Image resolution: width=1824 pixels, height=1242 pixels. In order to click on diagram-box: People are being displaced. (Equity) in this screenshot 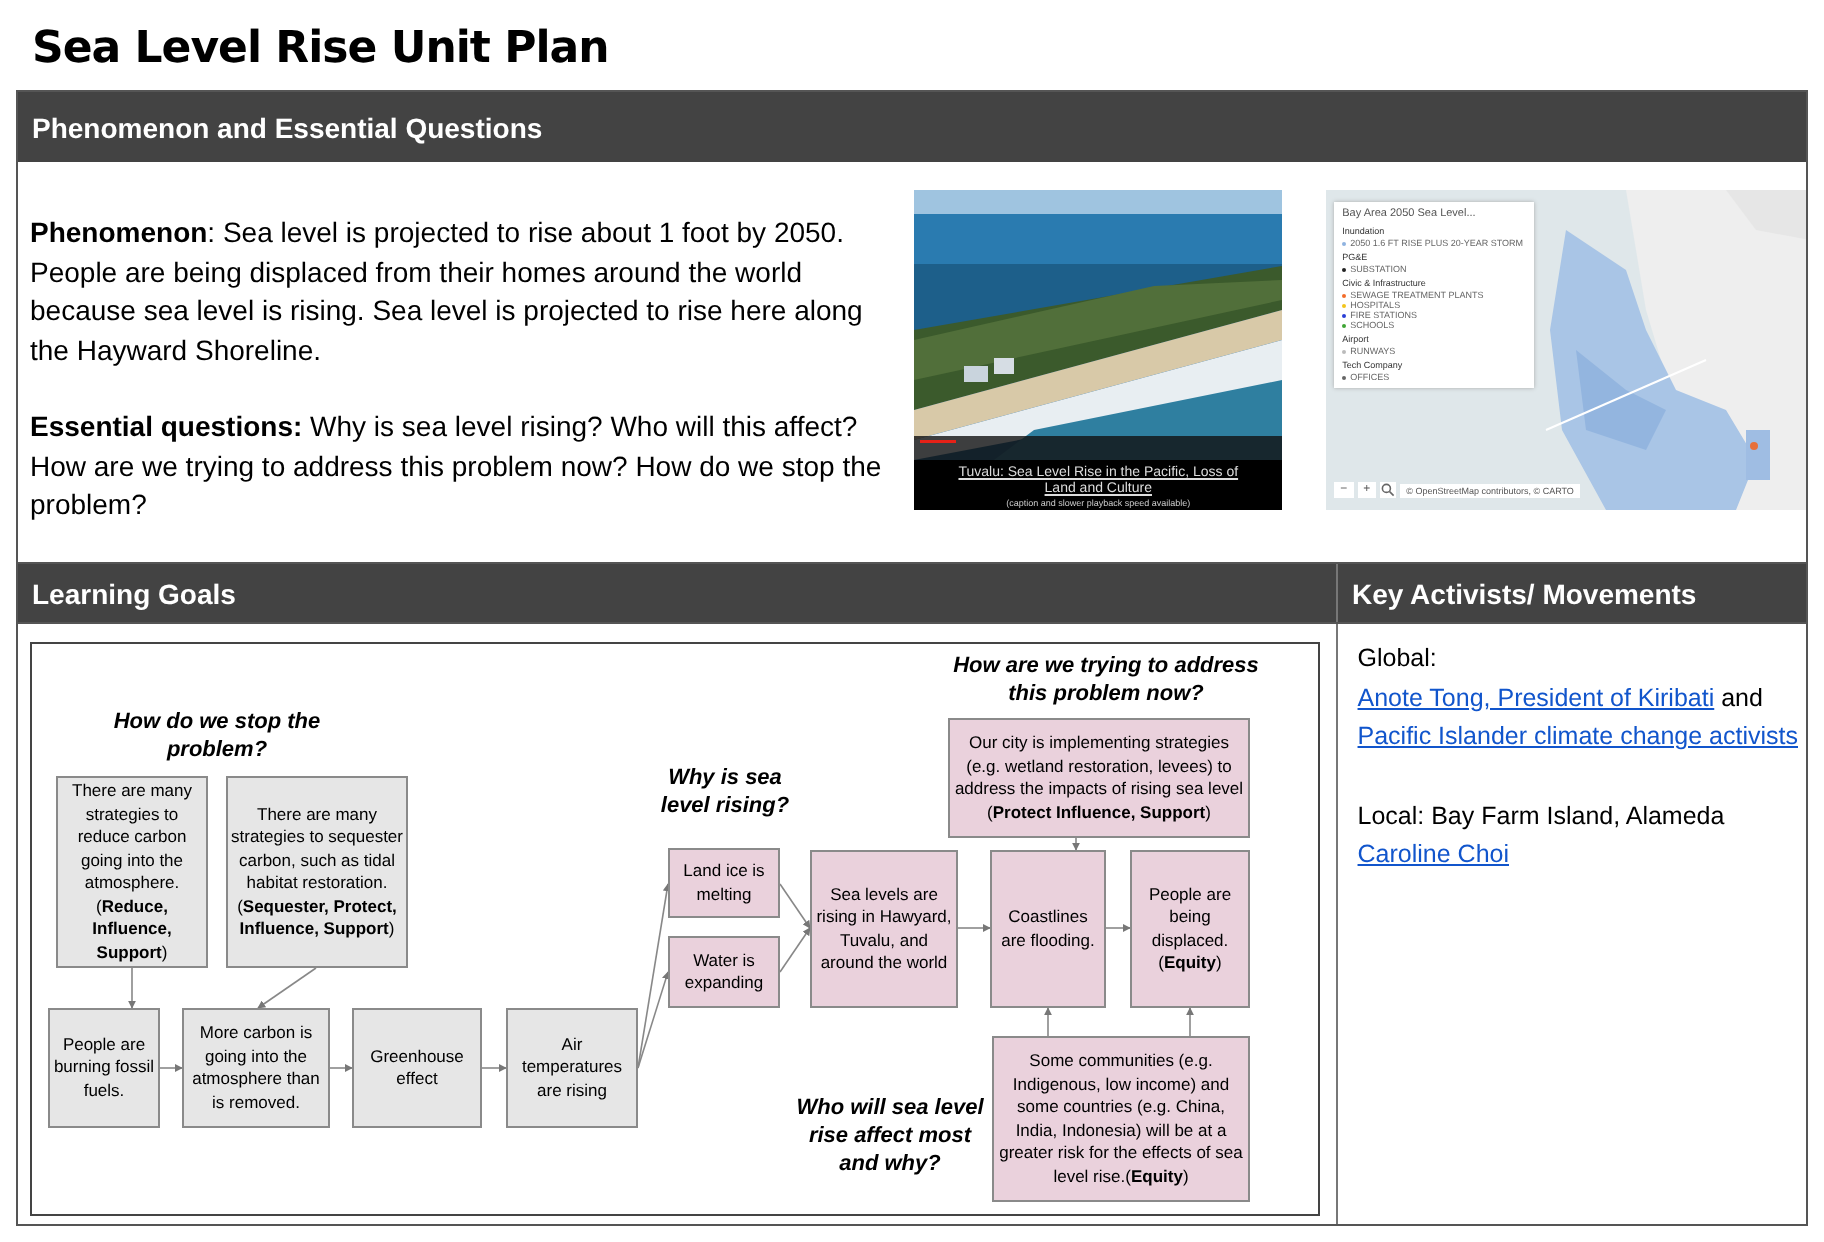, I will do `click(1190, 929)`.